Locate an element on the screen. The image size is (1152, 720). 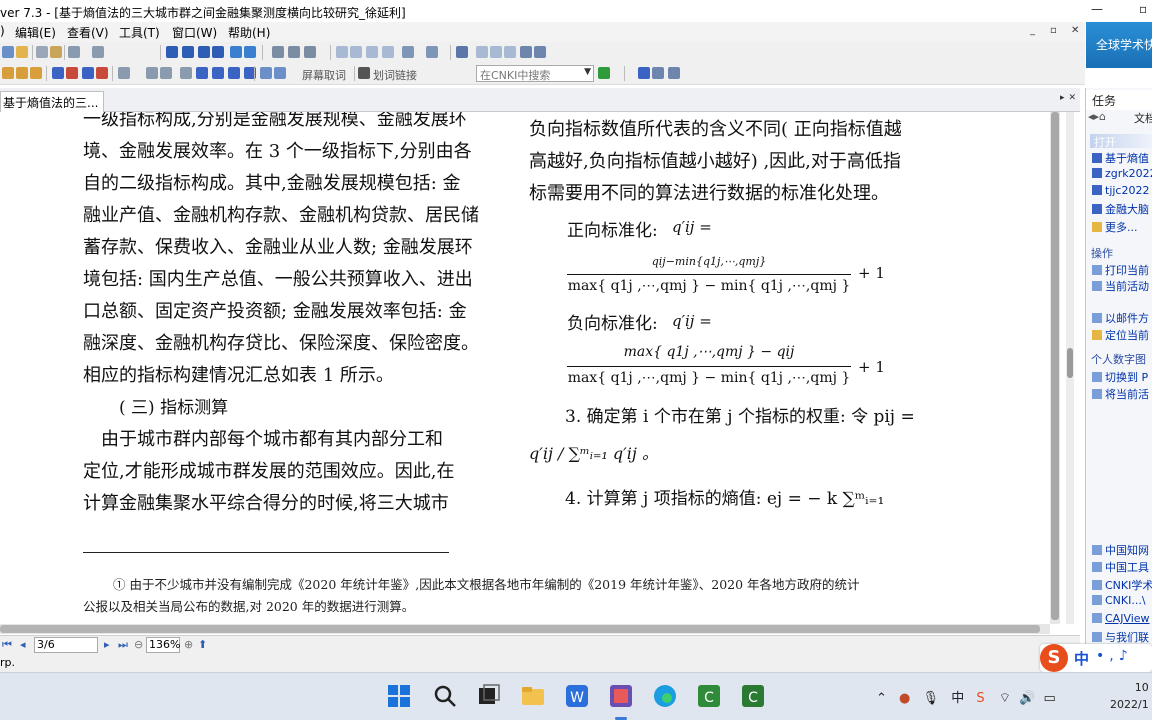
op-item: 打印当前 is located at coordinates (1120, 270).